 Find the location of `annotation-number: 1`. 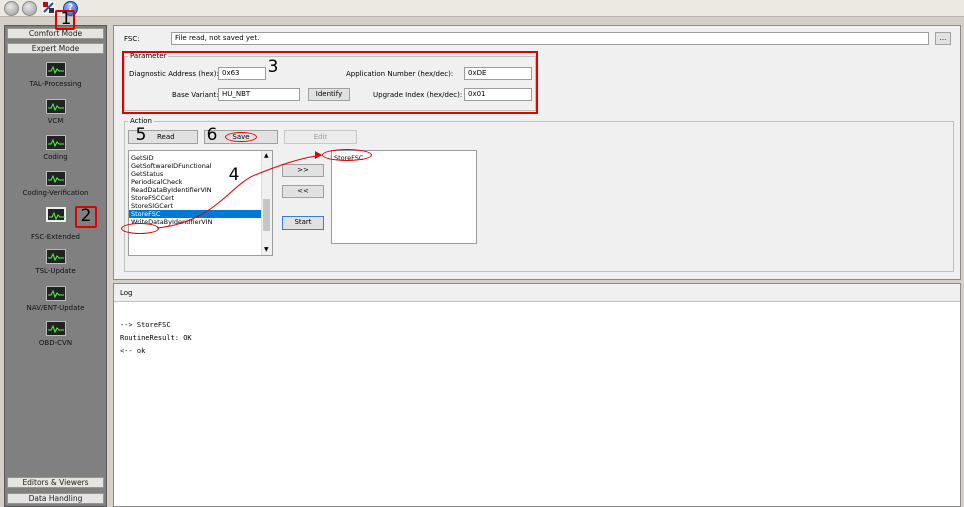

annotation-number: 1 is located at coordinates (66, 19).